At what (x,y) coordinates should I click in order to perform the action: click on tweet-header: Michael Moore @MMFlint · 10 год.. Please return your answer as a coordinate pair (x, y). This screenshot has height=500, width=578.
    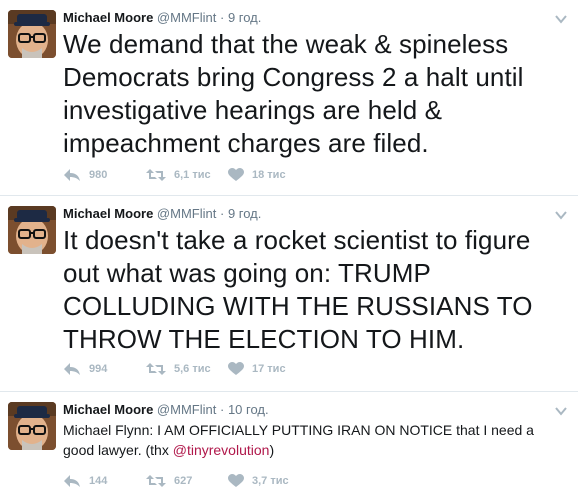
    Looking at the image, I should click on (166, 410).